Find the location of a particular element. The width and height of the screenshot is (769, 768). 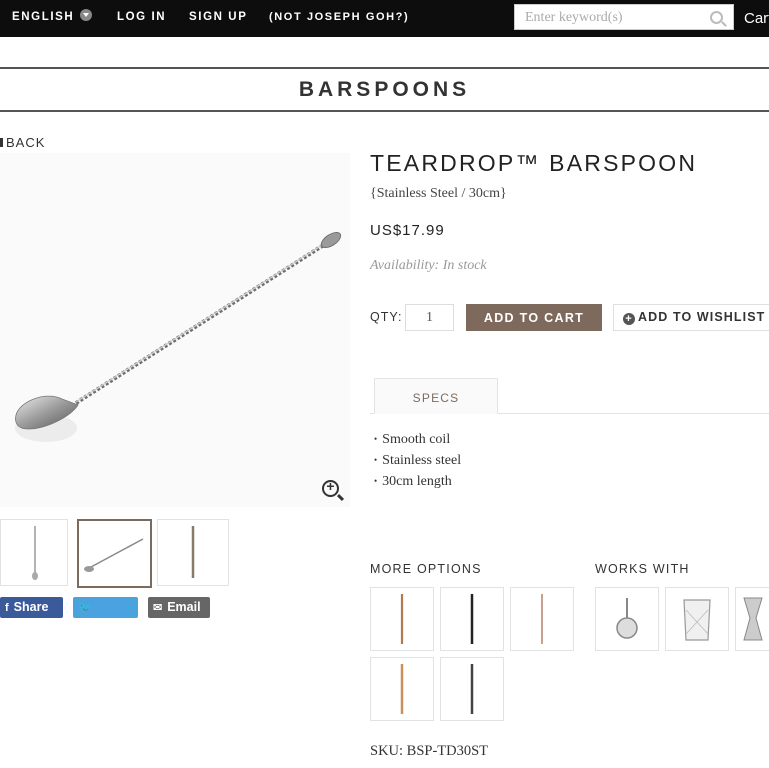

search-input is located at coordinates (615, 18).